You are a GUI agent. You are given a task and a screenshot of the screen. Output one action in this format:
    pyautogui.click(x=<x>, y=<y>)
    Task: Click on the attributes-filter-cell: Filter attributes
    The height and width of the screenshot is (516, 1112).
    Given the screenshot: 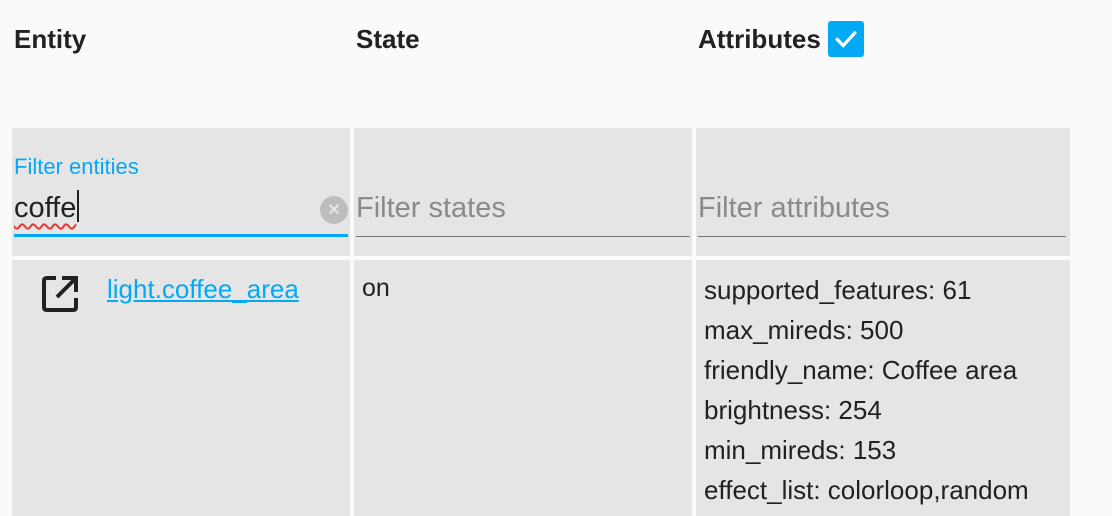 What is the action you would take?
    pyautogui.click(x=883, y=192)
    